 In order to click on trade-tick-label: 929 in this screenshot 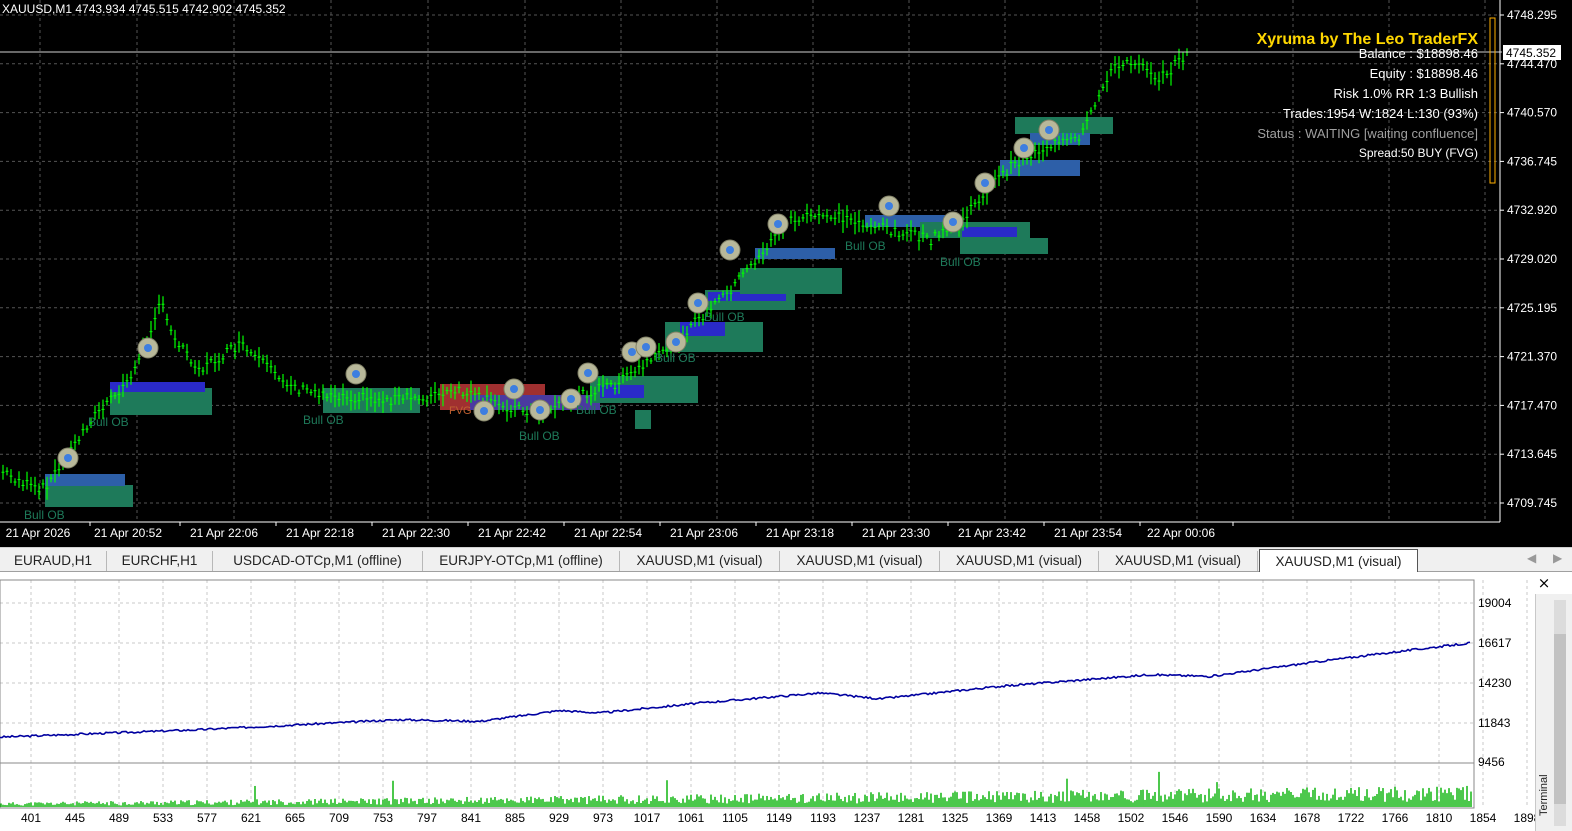, I will do `click(559, 818)`.